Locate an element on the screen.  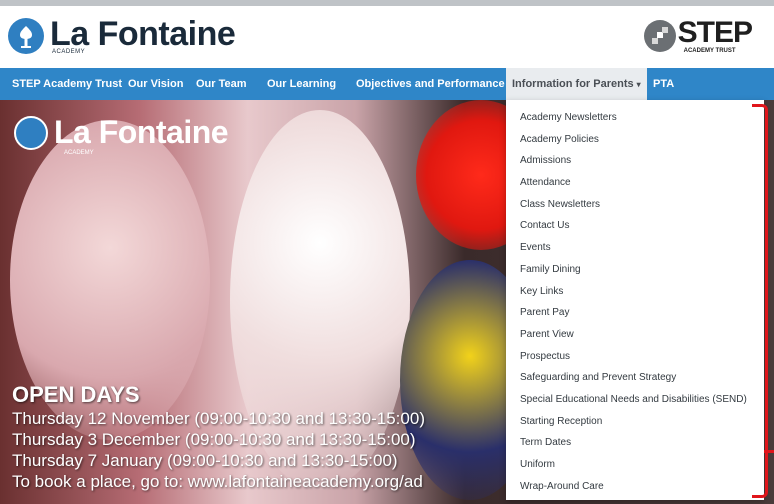
menu-item-class-newsletters: Class Newsletters is located at coordinates (635, 205).